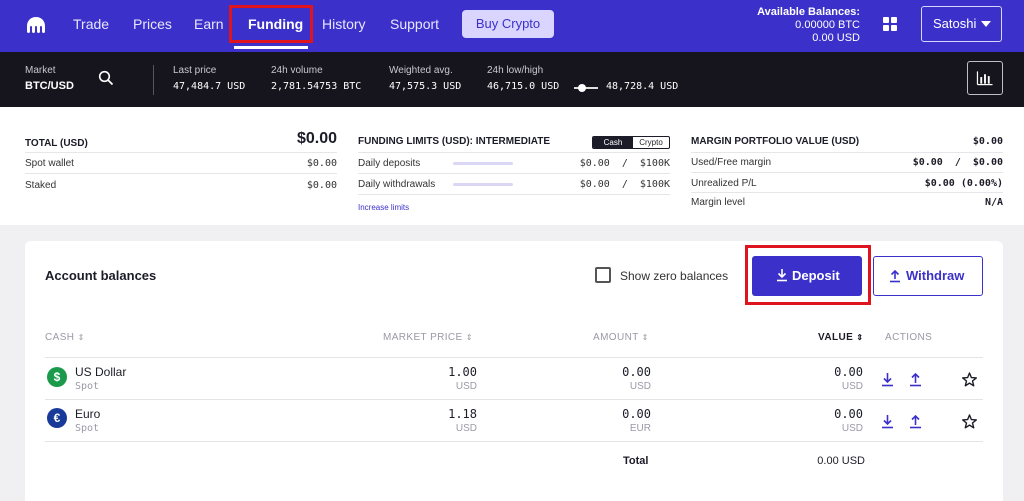  I want to click on user-name: Satoshi, so click(955, 23).